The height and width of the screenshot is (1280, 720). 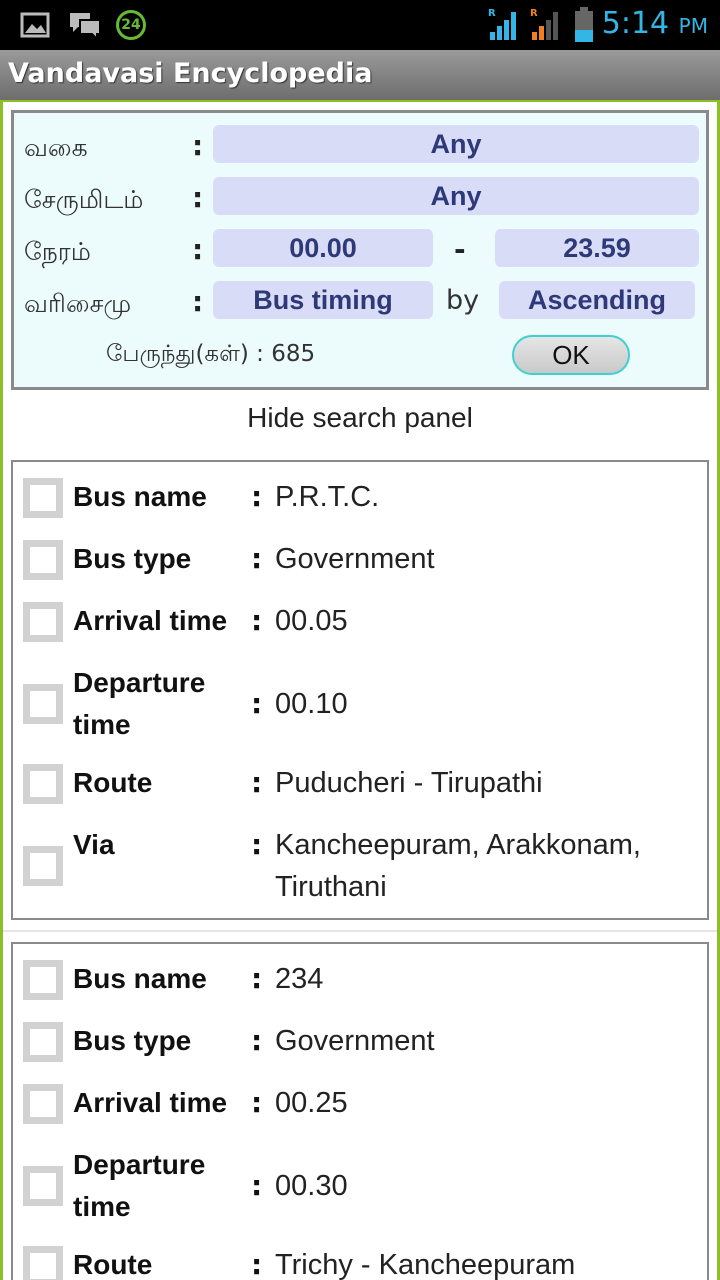 What do you see at coordinates (198, 197) in the screenshot?
I see `destination-colon: :` at bounding box center [198, 197].